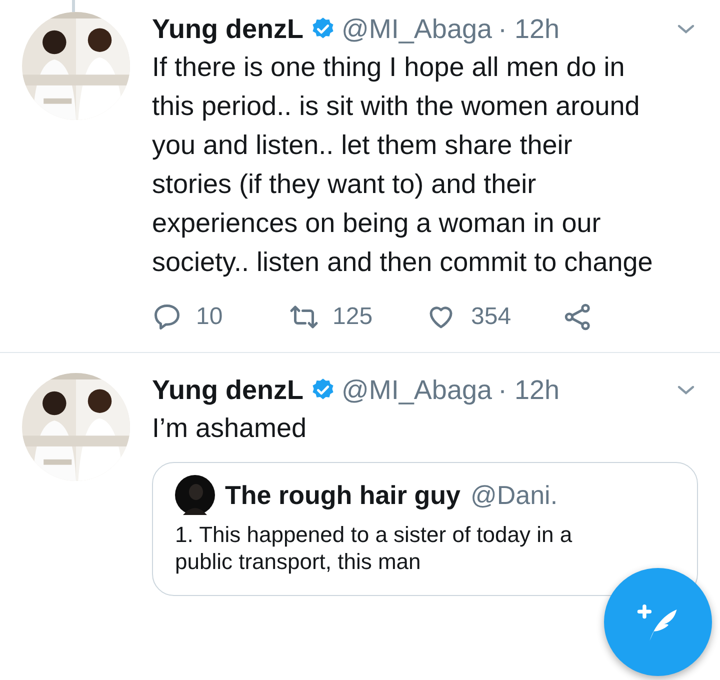 The width and height of the screenshot is (720, 680). Describe the element at coordinates (230, 428) in the screenshot. I see `tweet-text: I’m ashamed` at that location.